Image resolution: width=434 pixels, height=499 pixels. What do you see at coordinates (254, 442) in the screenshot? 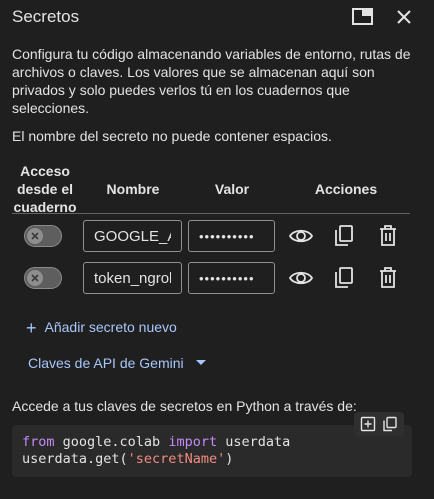
I see `code-import-name: userdata` at bounding box center [254, 442].